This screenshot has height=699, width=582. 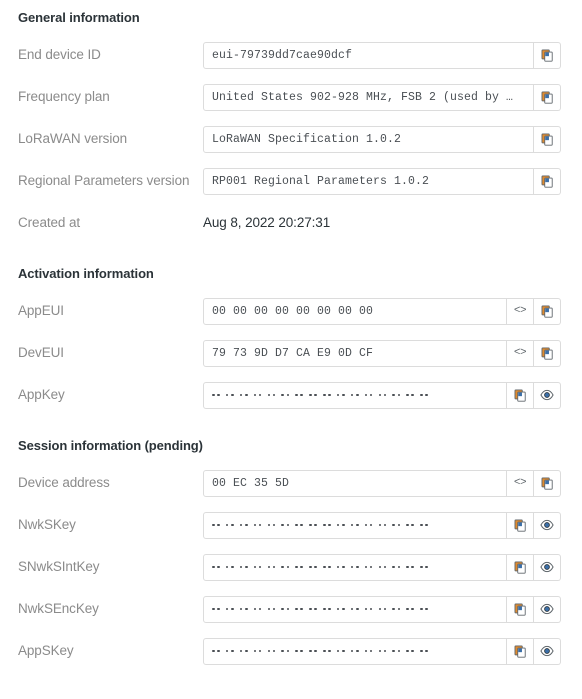 I want to click on code-icon: <>, so click(x=520, y=482).